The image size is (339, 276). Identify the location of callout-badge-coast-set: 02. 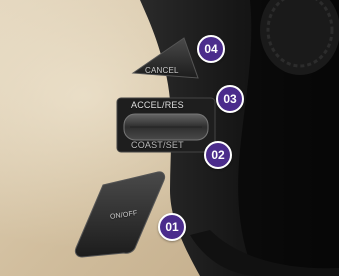
(218, 155).